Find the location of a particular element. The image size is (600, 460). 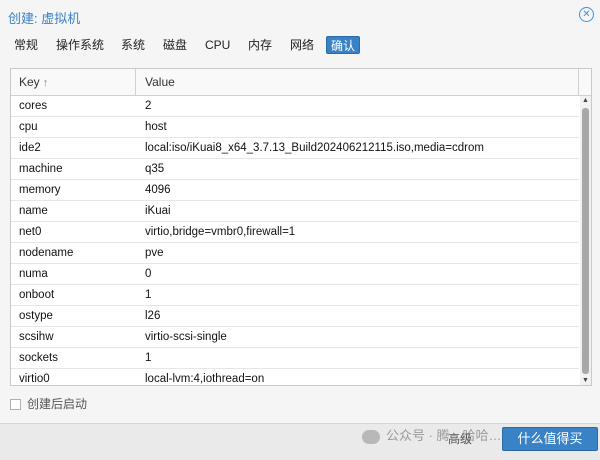

table-row: memory 4096 is located at coordinates (295, 190).